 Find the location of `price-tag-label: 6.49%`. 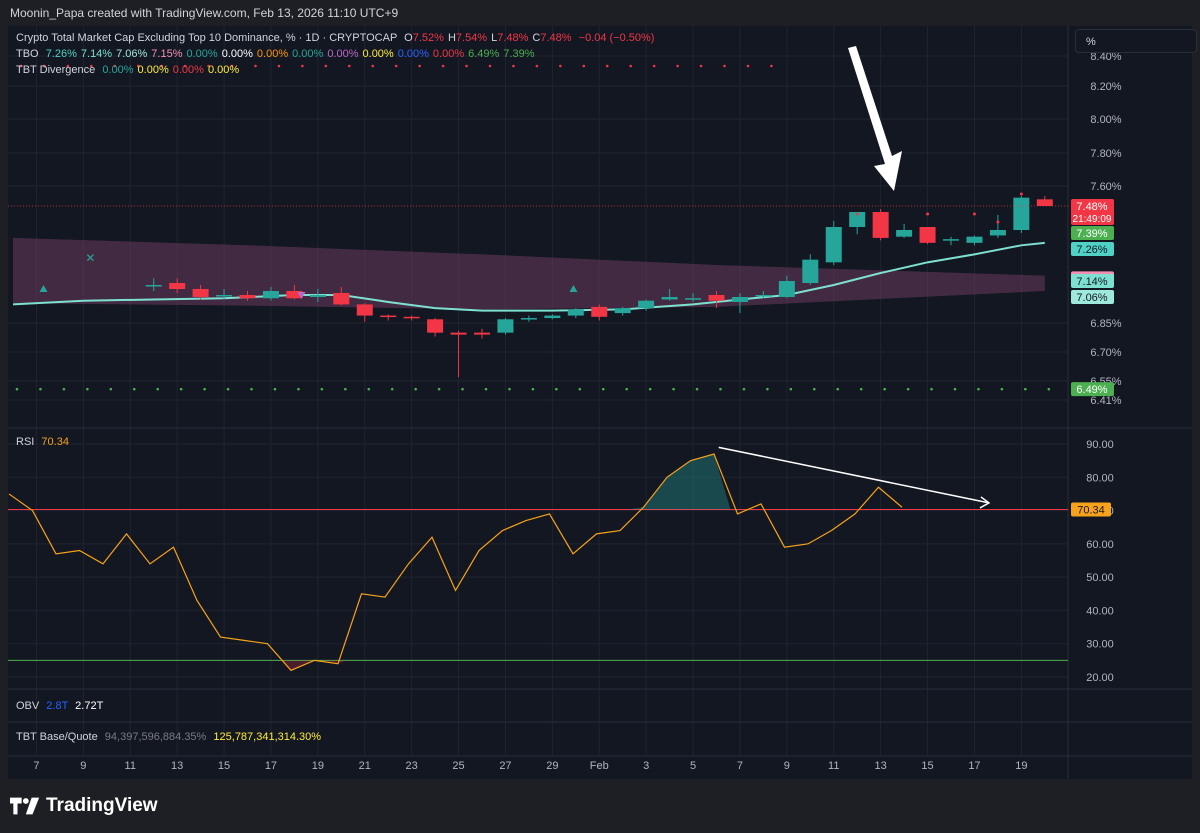

price-tag-label: 6.49% is located at coordinates (1091, 390).